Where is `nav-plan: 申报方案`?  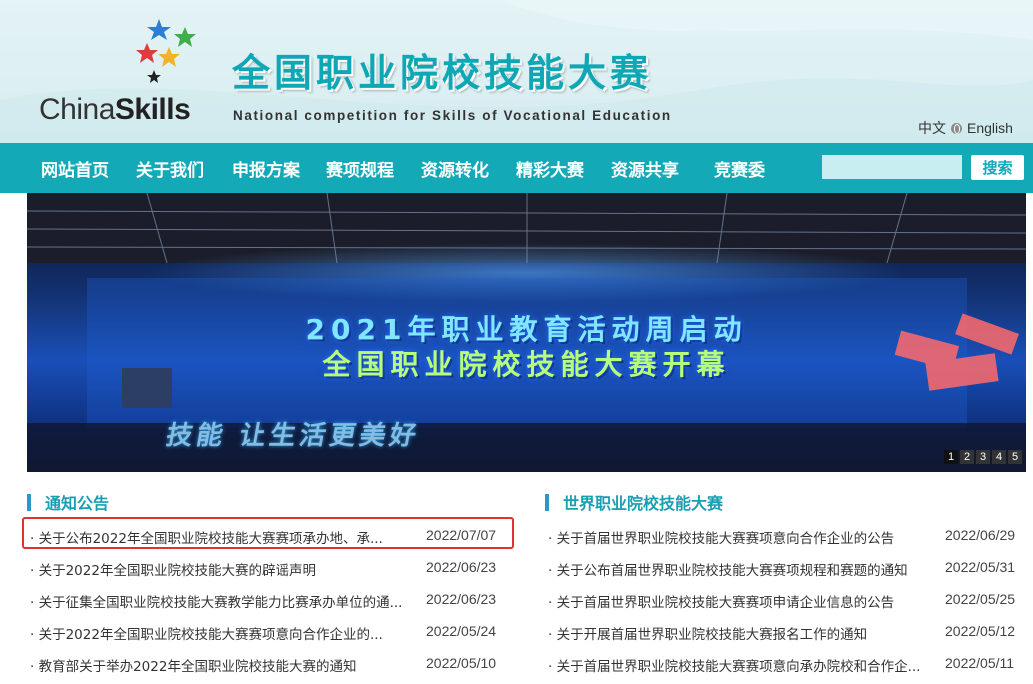
nav-plan: 申报方案 is located at coordinates (266, 168).